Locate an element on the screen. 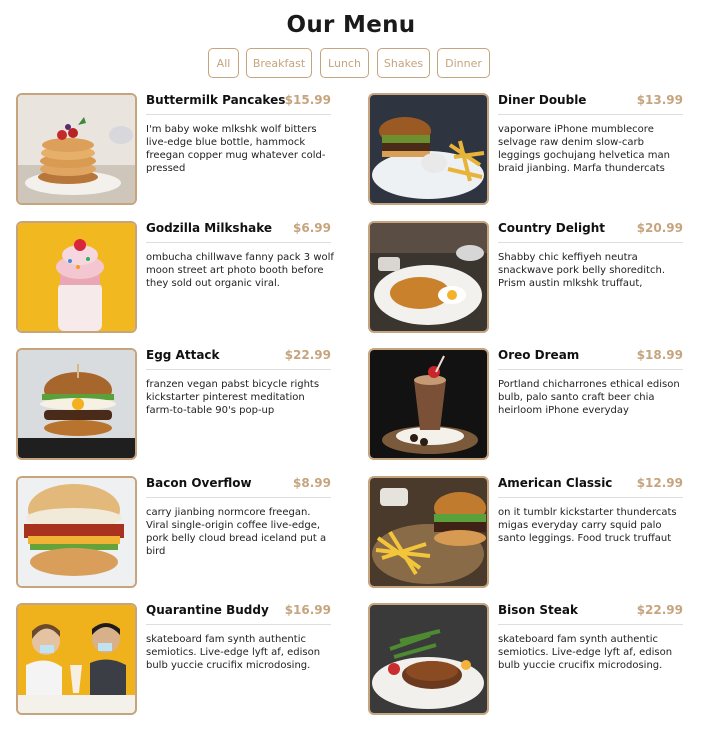 This screenshot has height=730, width=702. item-price: $8.99 is located at coordinates (312, 483).